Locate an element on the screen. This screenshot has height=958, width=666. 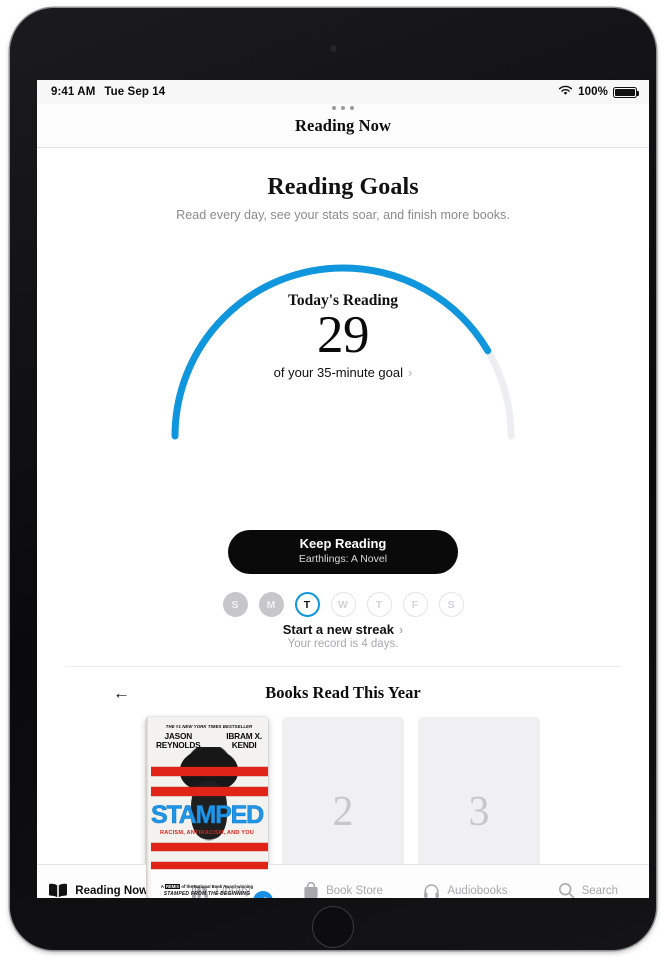
page-title: Reading Now is located at coordinates (343, 125).